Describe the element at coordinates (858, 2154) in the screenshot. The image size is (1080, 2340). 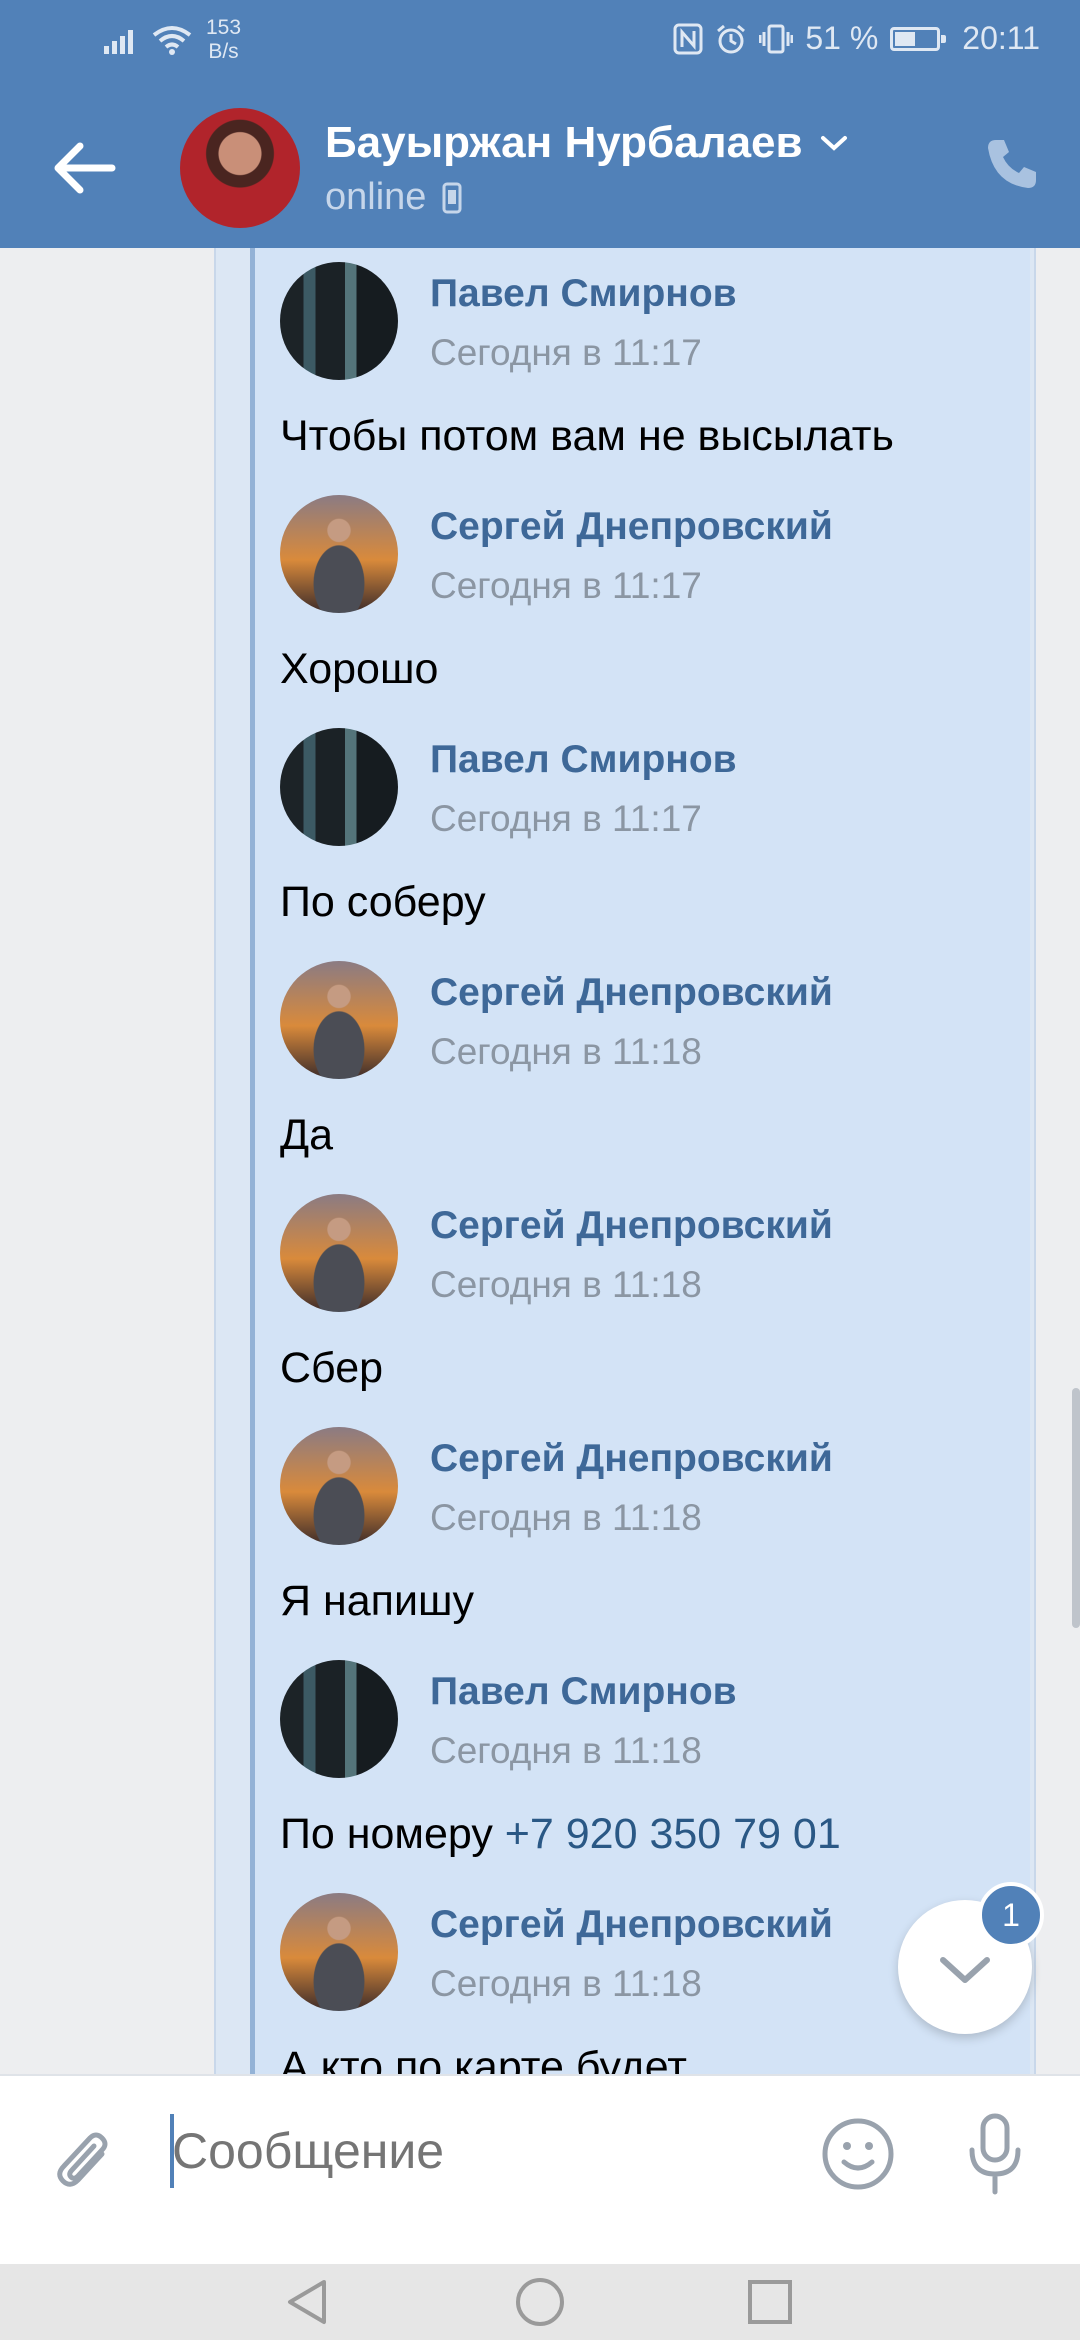
I see `emoji-icon` at that location.